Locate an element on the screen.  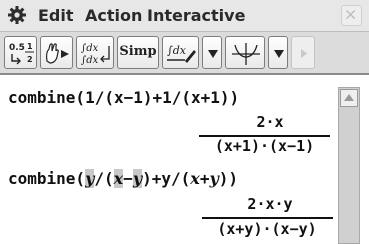
integral-toggle-button: ∫dx ∫dx is located at coordinates (95, 52).